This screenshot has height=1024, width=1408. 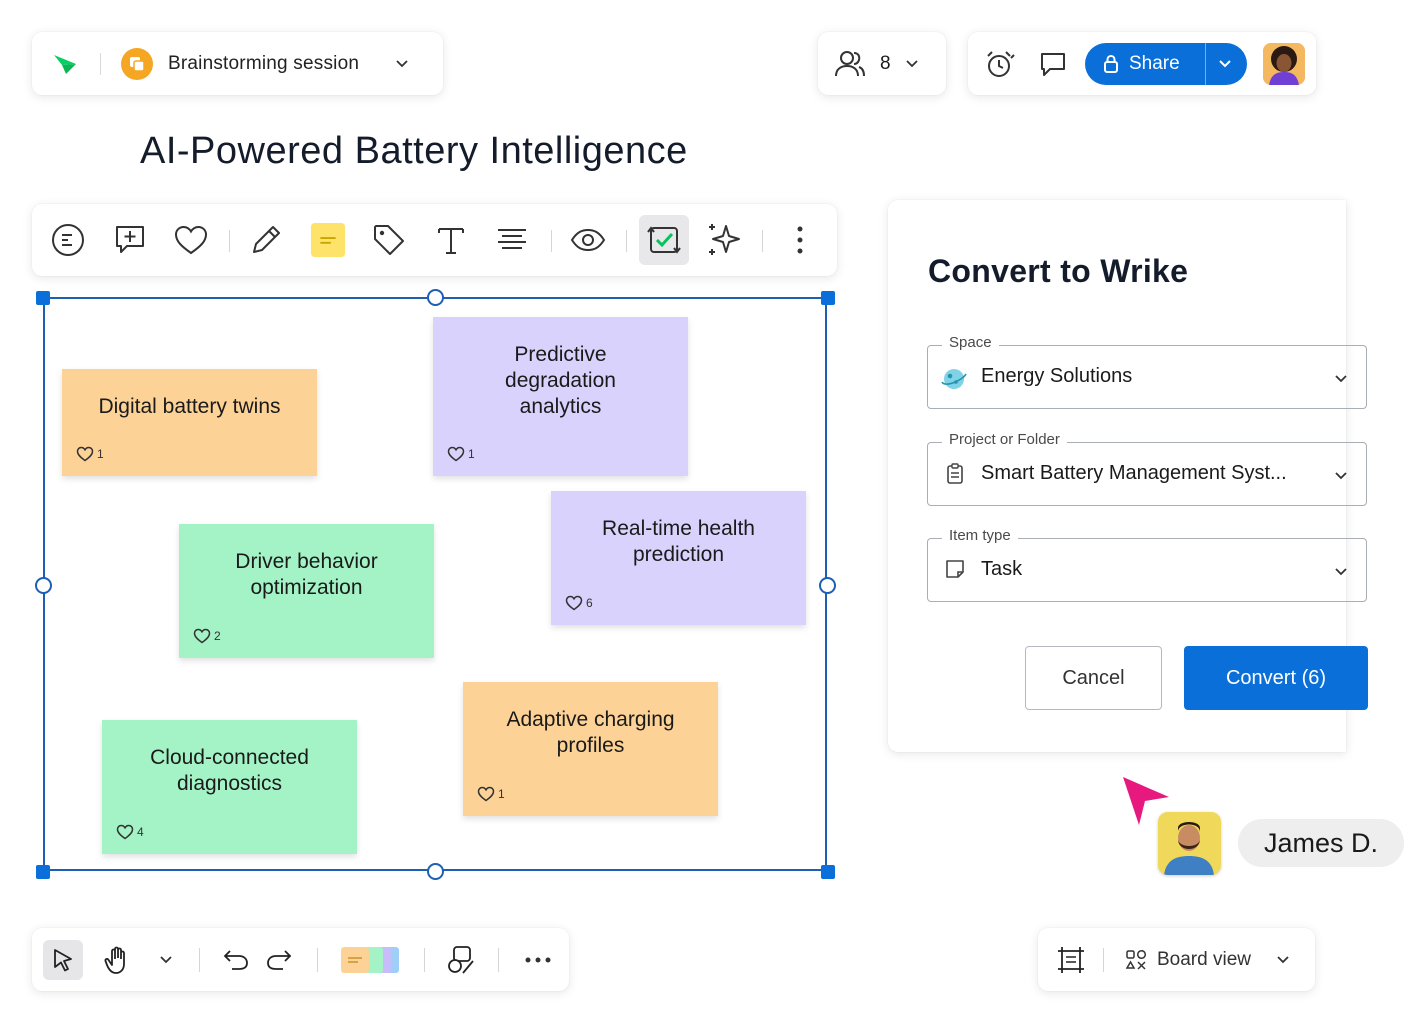 I want to click on sticky-note: Cloud-connected diagnostics 4, so click(x=229, y=787).